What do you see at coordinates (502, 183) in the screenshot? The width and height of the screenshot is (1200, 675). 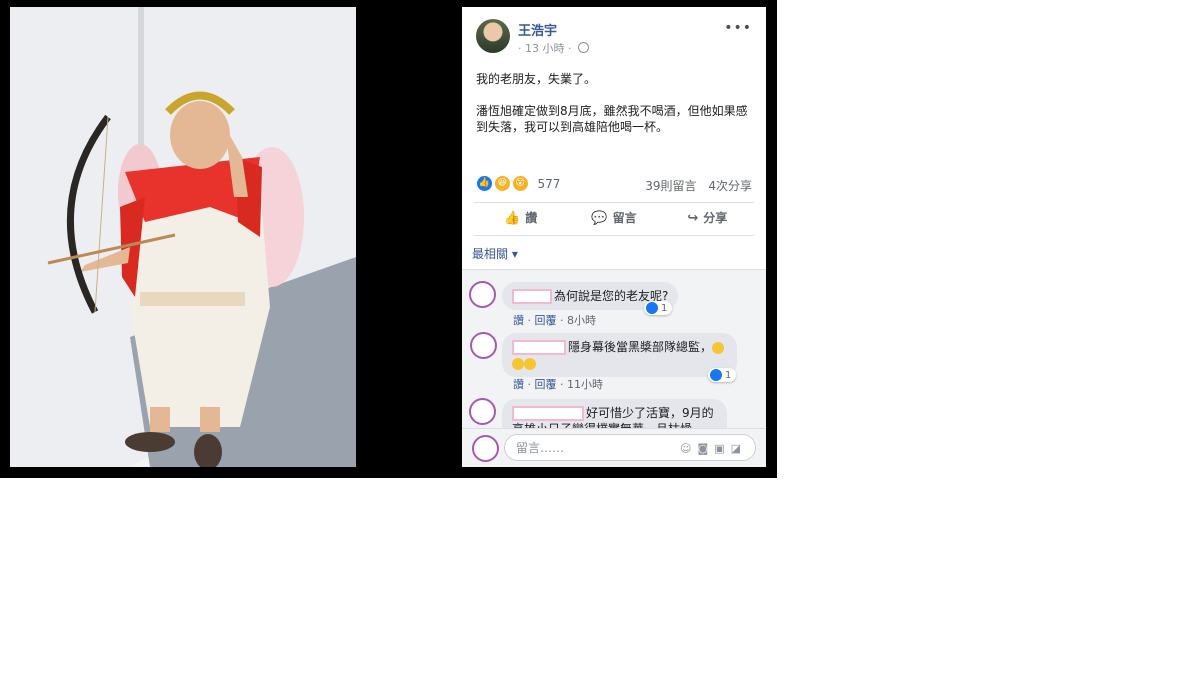 I see `haha-reaction-icon: 😆` at bounding box center [502, 183].